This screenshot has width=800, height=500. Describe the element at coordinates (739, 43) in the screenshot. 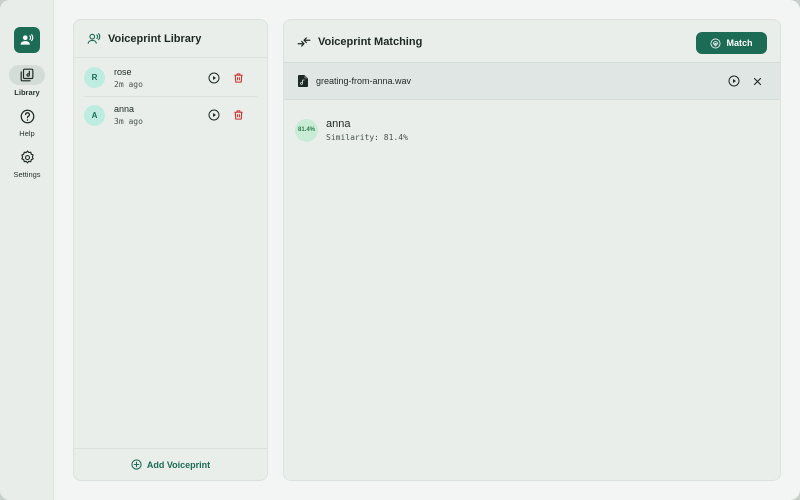

I see `match-label: Match` at that location.